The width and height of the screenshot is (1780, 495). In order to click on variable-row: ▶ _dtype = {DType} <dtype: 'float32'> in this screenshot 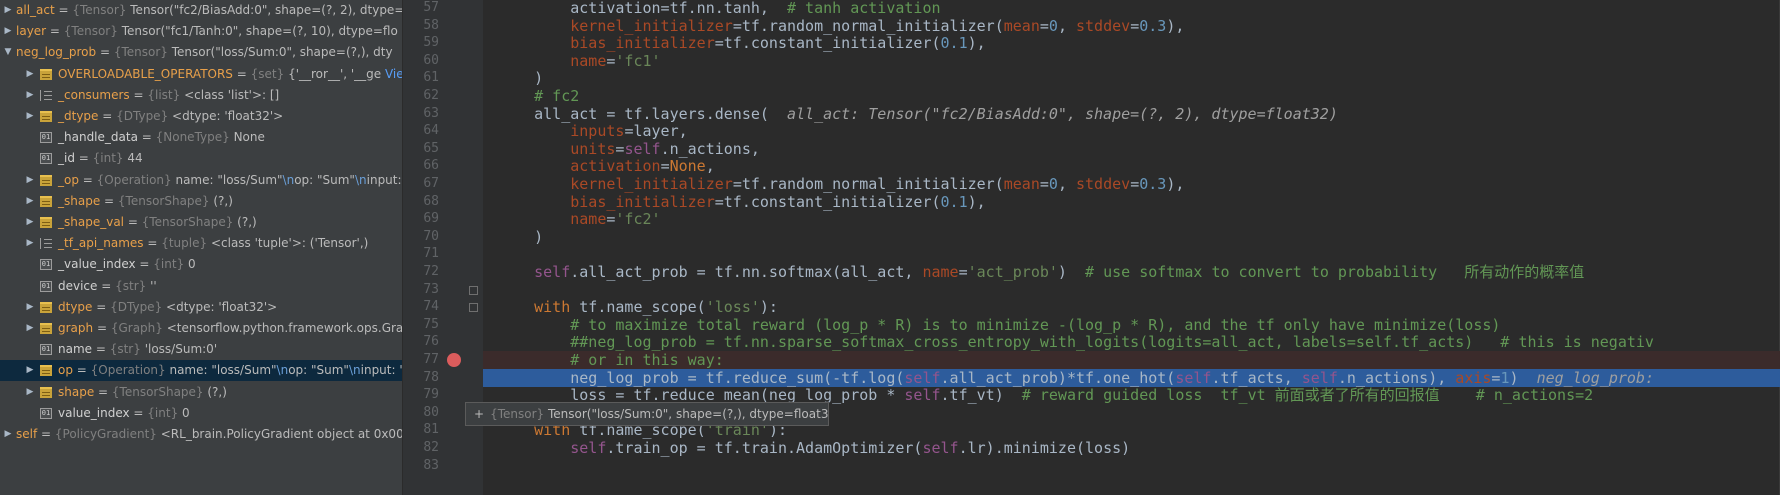, I will do `click(201, 116)`.